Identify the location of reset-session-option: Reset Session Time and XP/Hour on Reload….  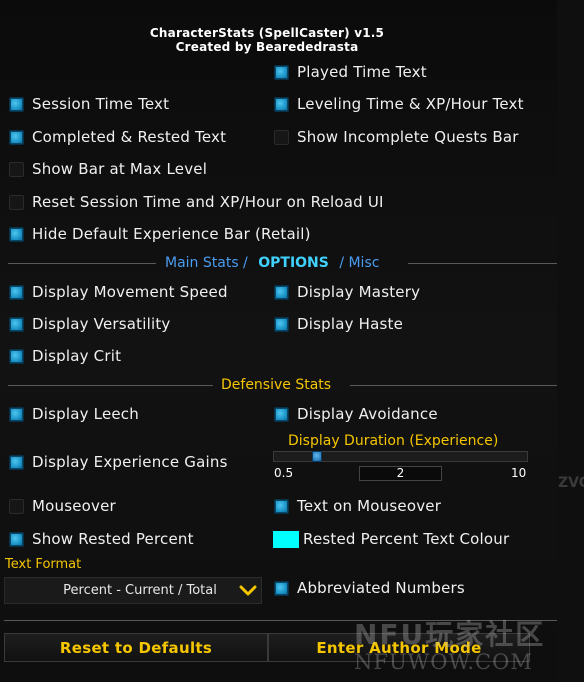
(196, 202).